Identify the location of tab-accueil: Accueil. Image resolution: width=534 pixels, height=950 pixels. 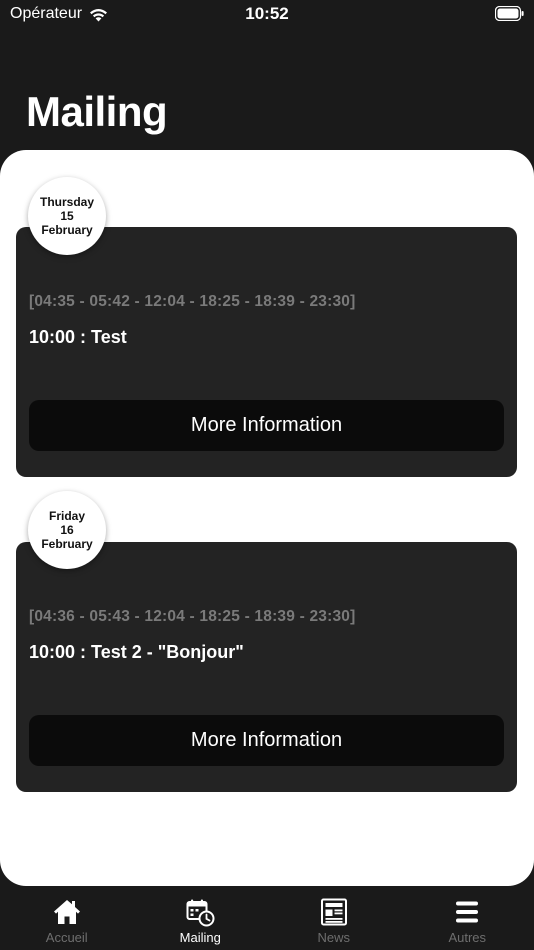
(67, 918).